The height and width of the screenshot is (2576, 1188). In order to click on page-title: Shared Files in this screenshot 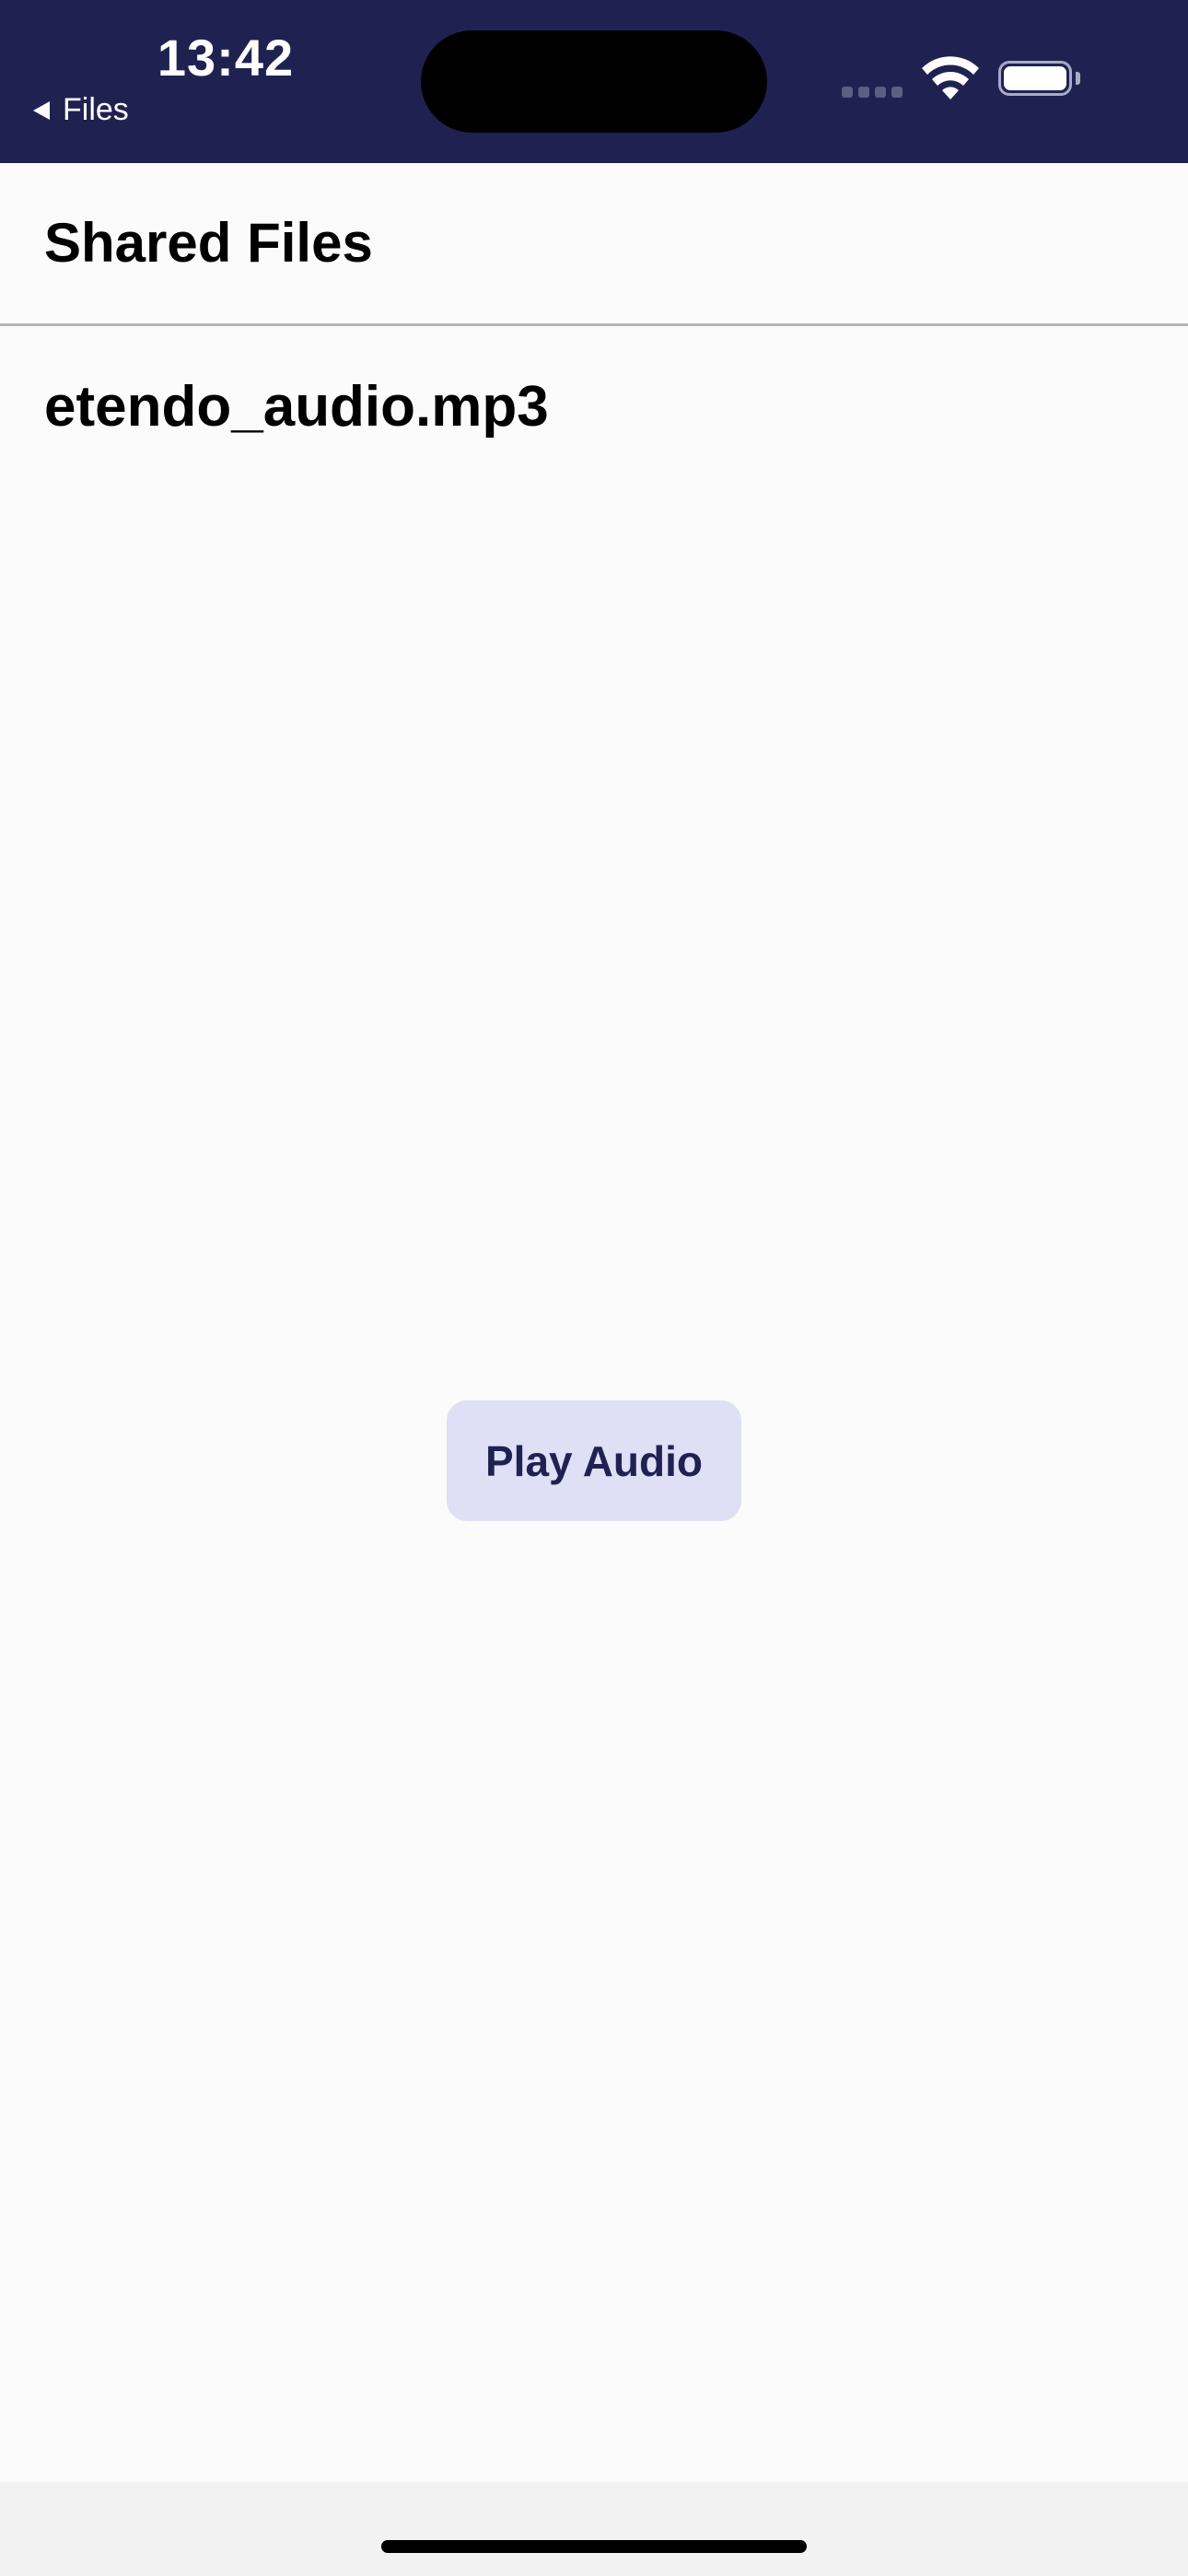, I will do `click(208, 243)`.